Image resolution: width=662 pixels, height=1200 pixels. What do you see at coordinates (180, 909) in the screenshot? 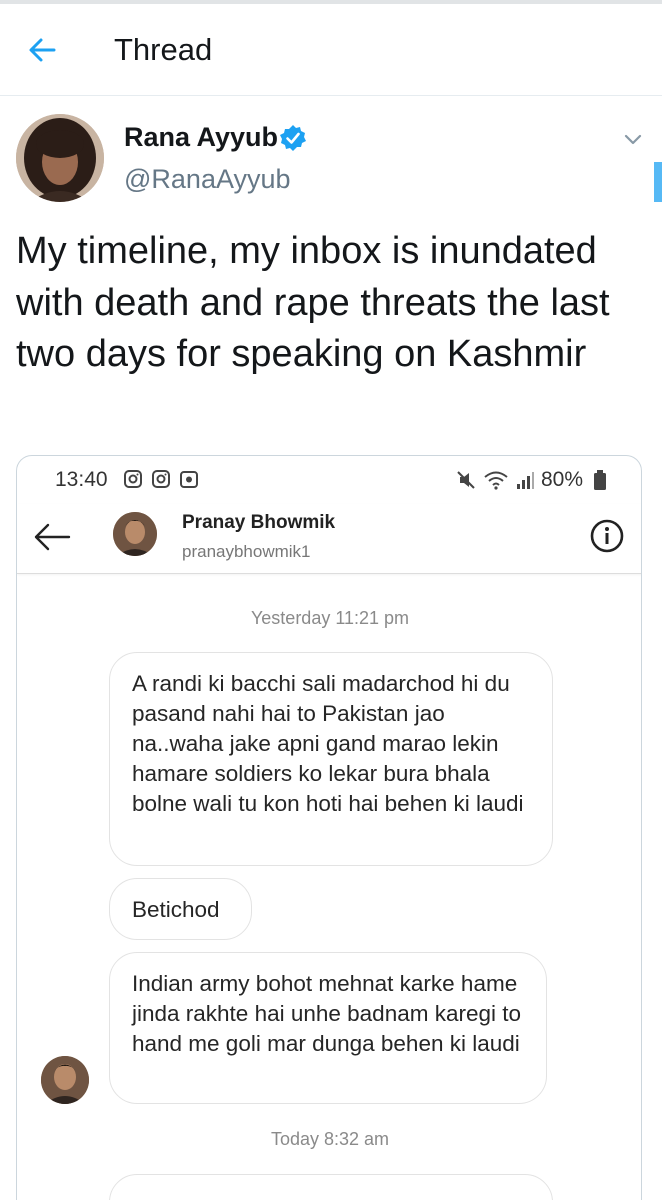
I see `message-bubble: Betichod` at bounding box center [180, 909].